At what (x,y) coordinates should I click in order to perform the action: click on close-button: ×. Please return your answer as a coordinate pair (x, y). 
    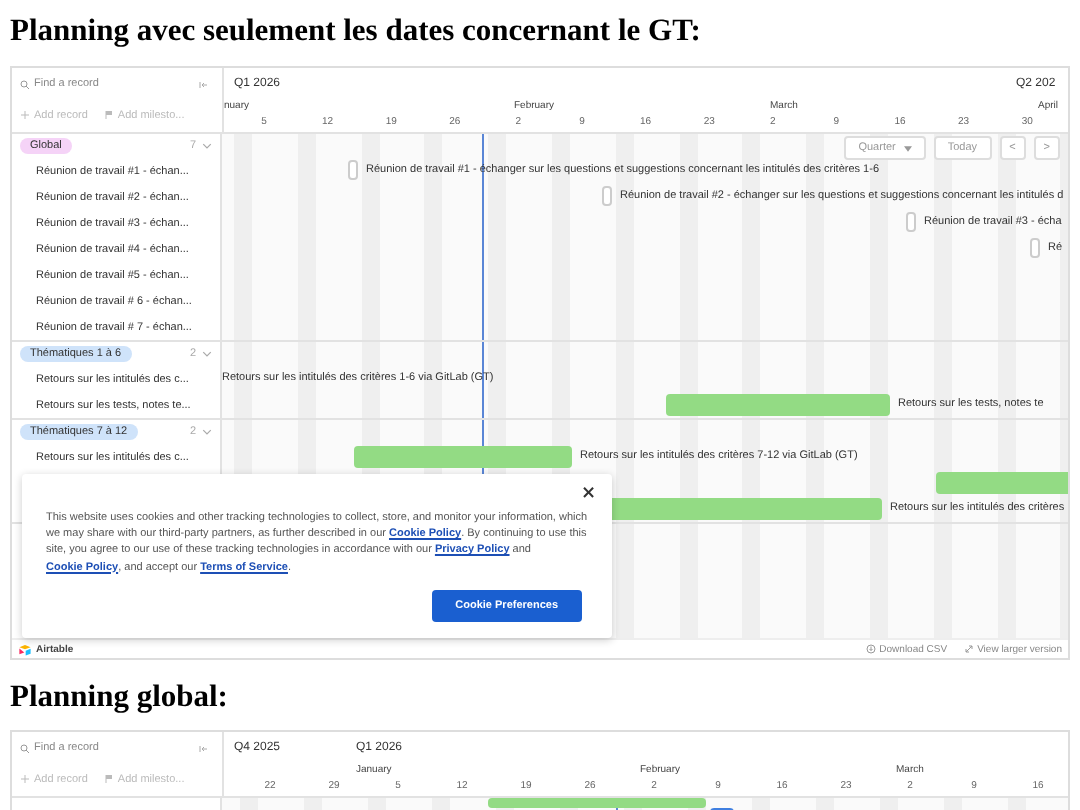
    Looking at the image, I should click on (588, 495).